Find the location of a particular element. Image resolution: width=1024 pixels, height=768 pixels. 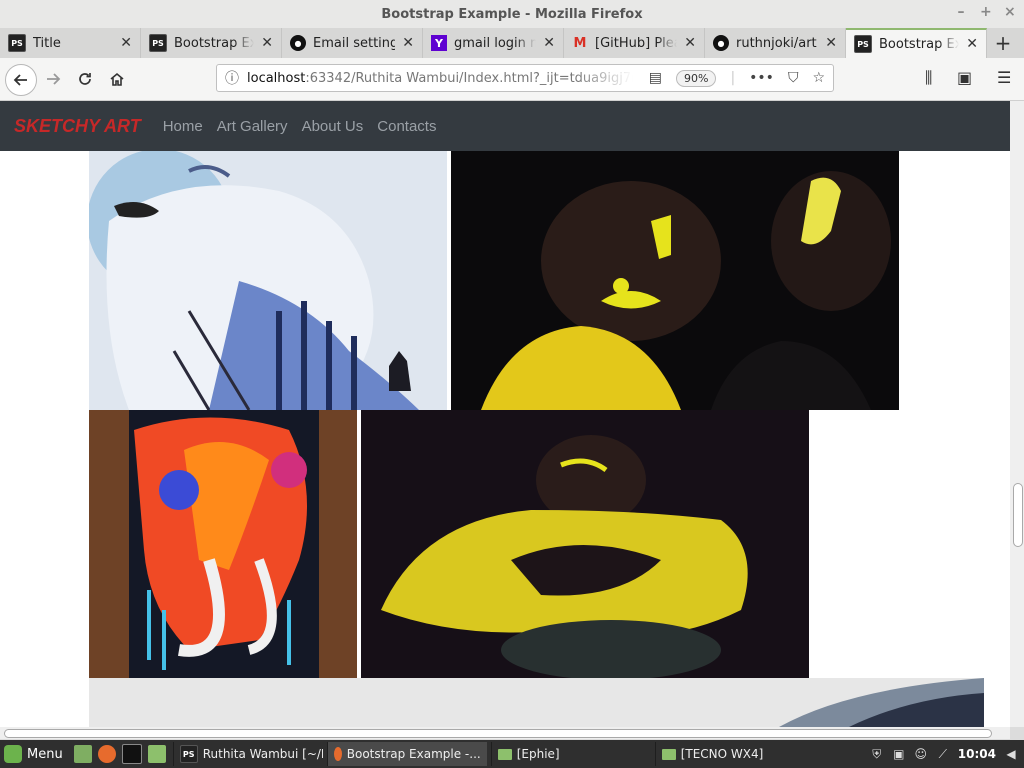

menu-label: Menu is located at coordinates (45, 754).